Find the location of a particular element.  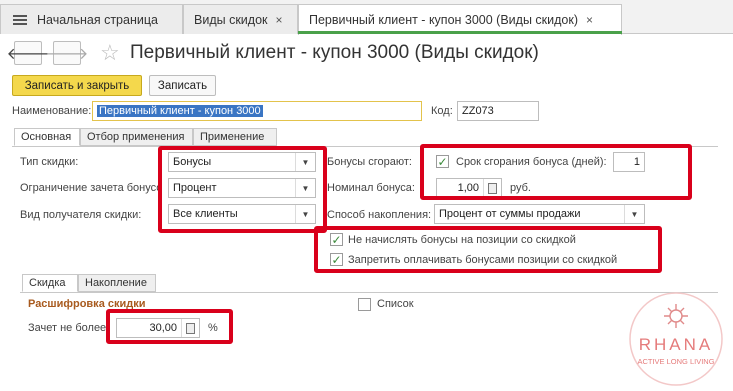

dropdown-arrow-icon: ▼ is located at coordinates (634, 214).